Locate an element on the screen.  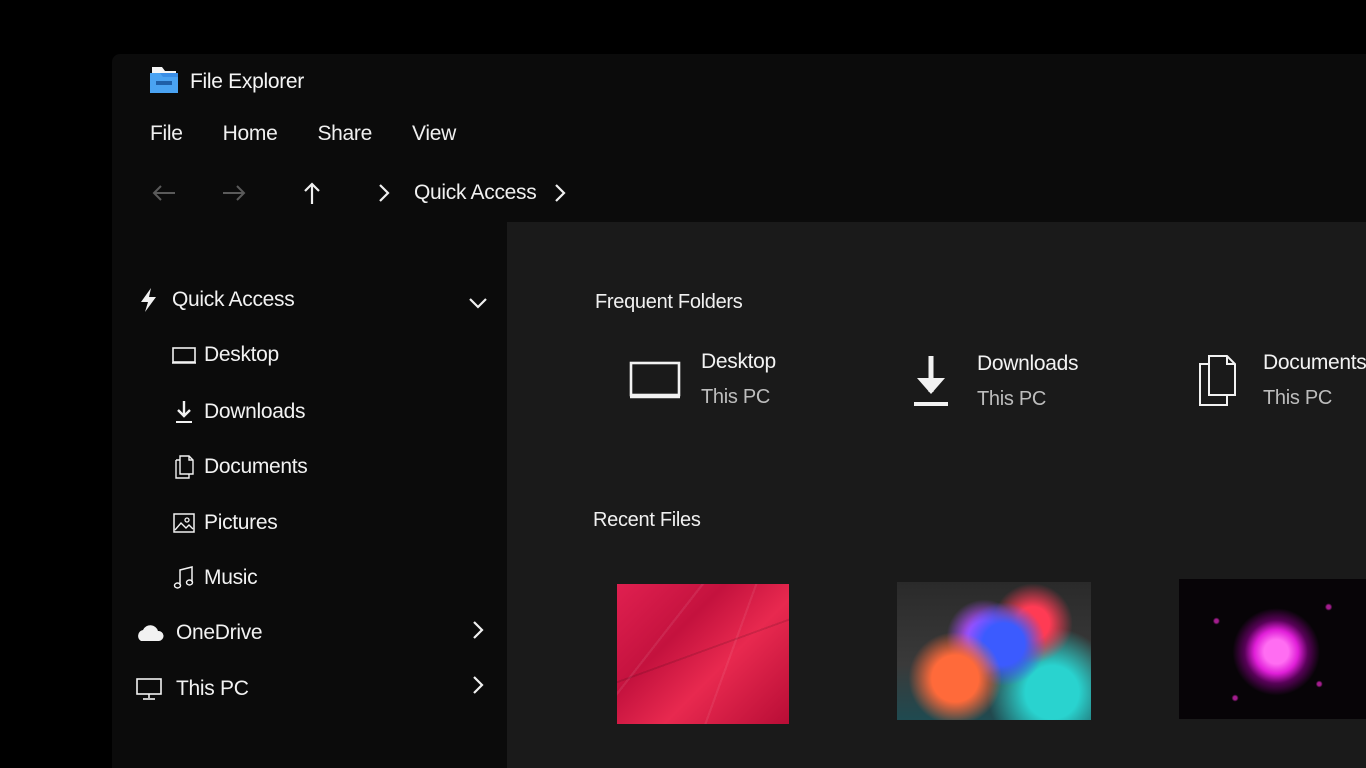
back-button is located at coordinates (164, 193).